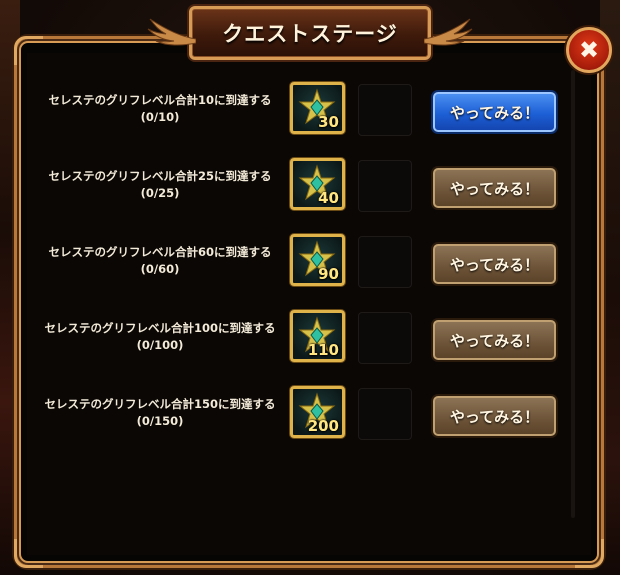 This screenshot has height=575, width=620. What do you see at coordinates (160, 176) in the screenshot?
I see `quest-label: セレステのグリフレベル合計25に到達する` at bounding box center [160, 176].